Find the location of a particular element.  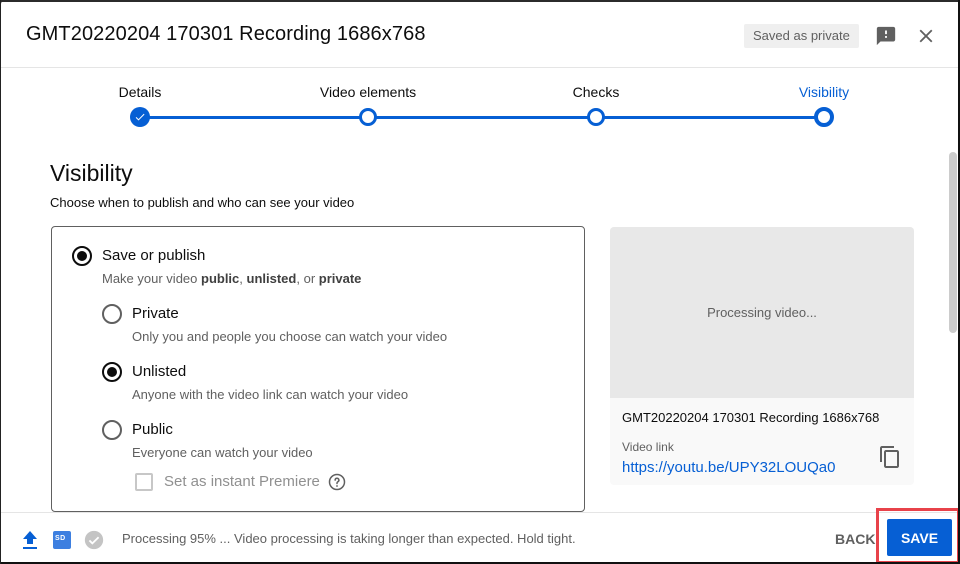

desc-unlisted: unlisted is located at coordinates (271, 278).